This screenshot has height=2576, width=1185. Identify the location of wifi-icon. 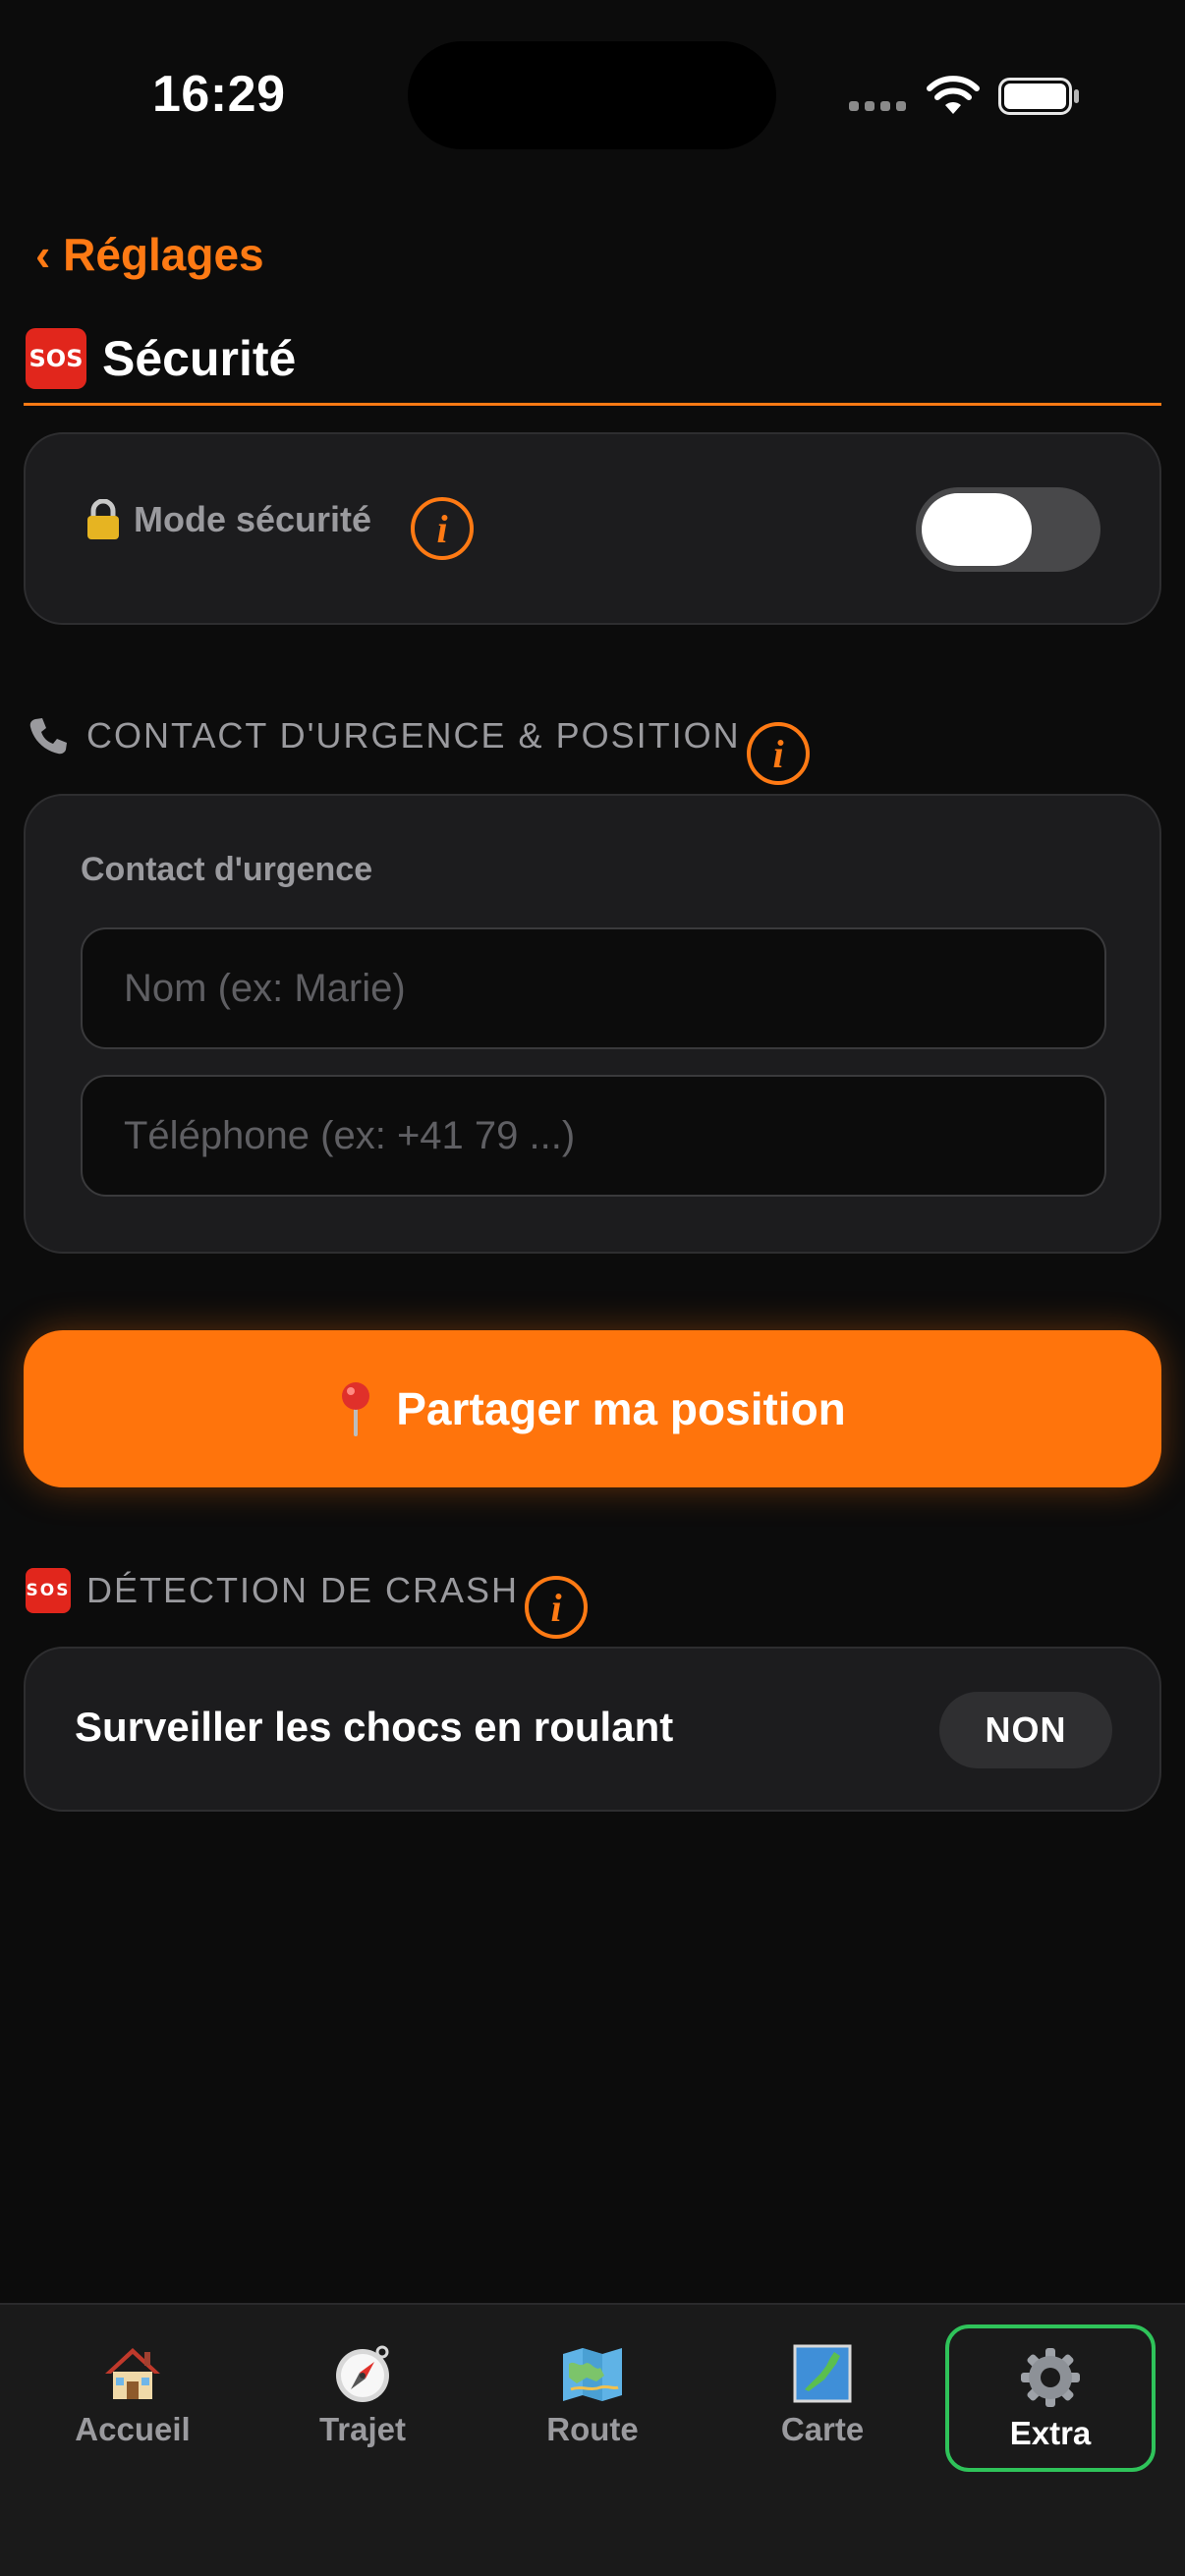
(954, 95).